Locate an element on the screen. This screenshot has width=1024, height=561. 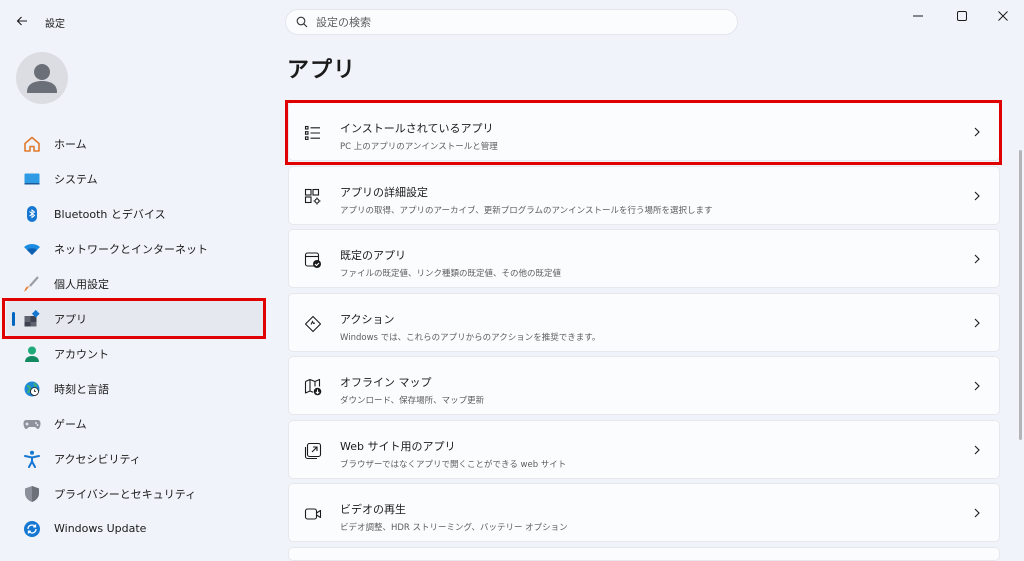
sidebar-item-home: ホーム is located at coordinates (135, 143).